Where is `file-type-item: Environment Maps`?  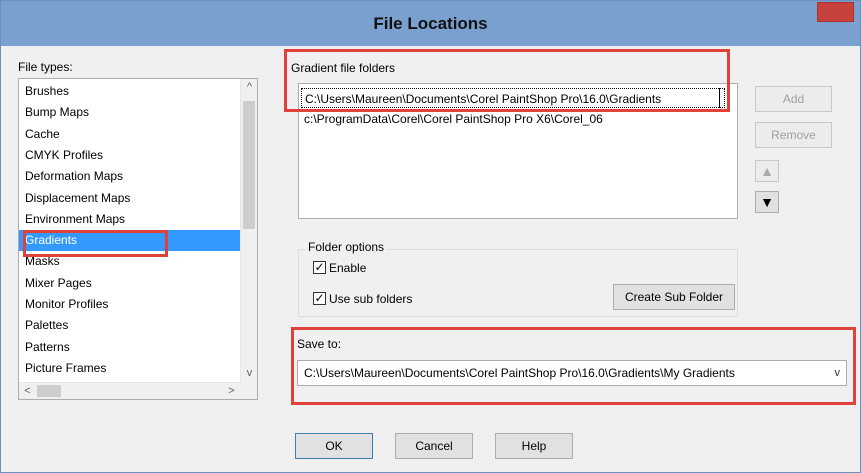 file-type-item: Environment Maps is located at coordinates (131, 219).